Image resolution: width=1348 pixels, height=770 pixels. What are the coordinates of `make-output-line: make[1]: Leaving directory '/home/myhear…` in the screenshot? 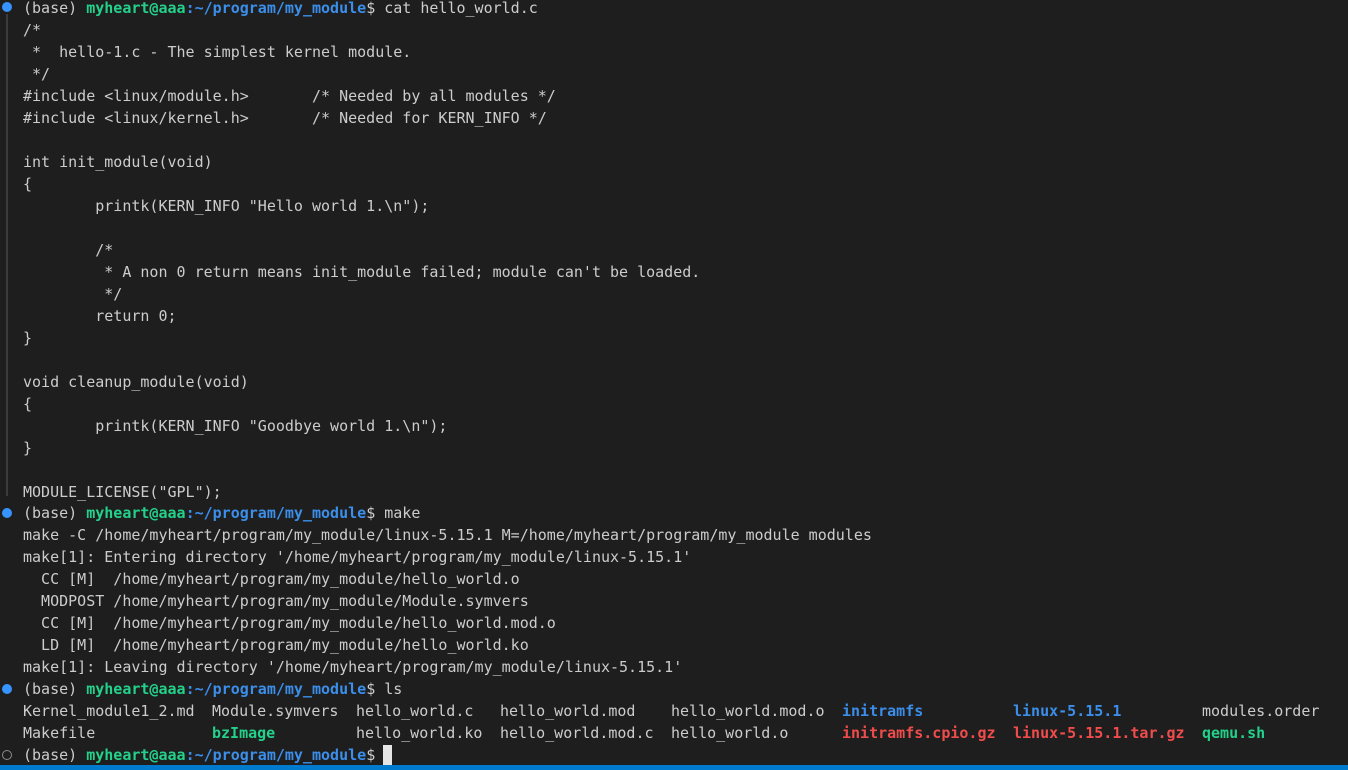 It's located at (353, 667).